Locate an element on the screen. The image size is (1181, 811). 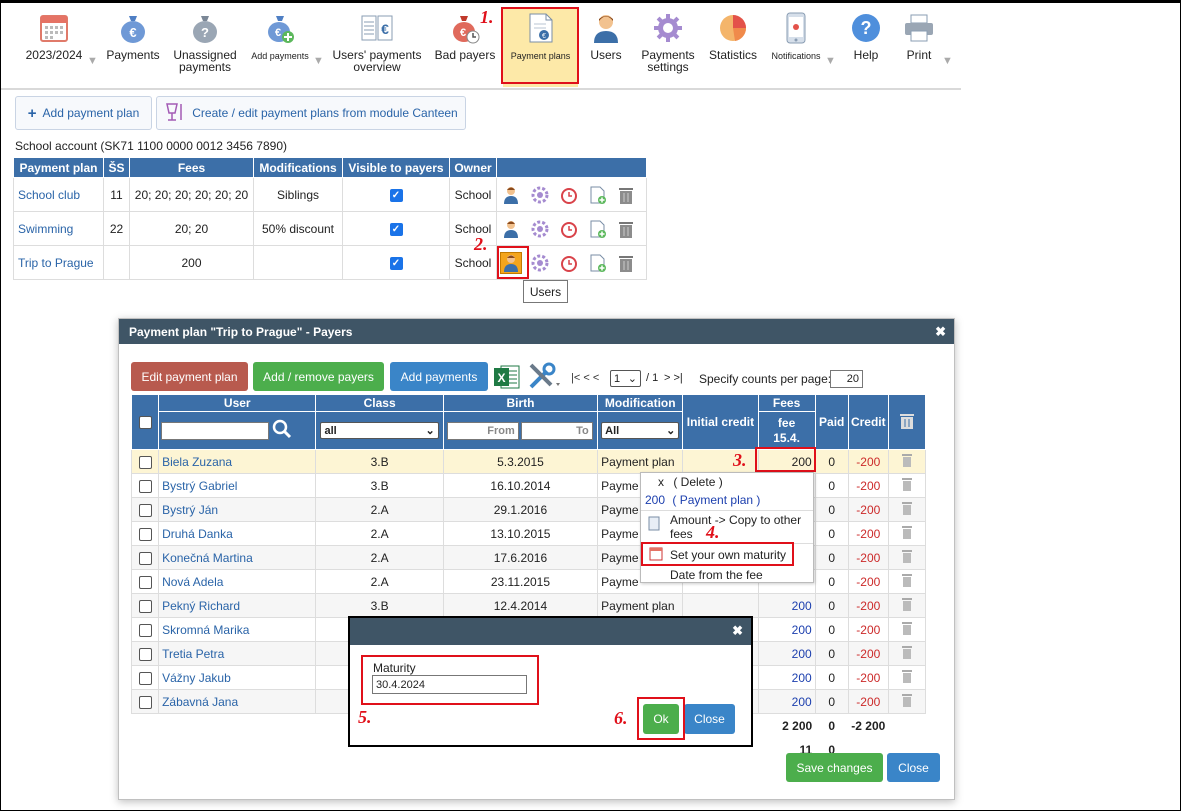
toolbar-users: Users is located at coordinates (606, 36).